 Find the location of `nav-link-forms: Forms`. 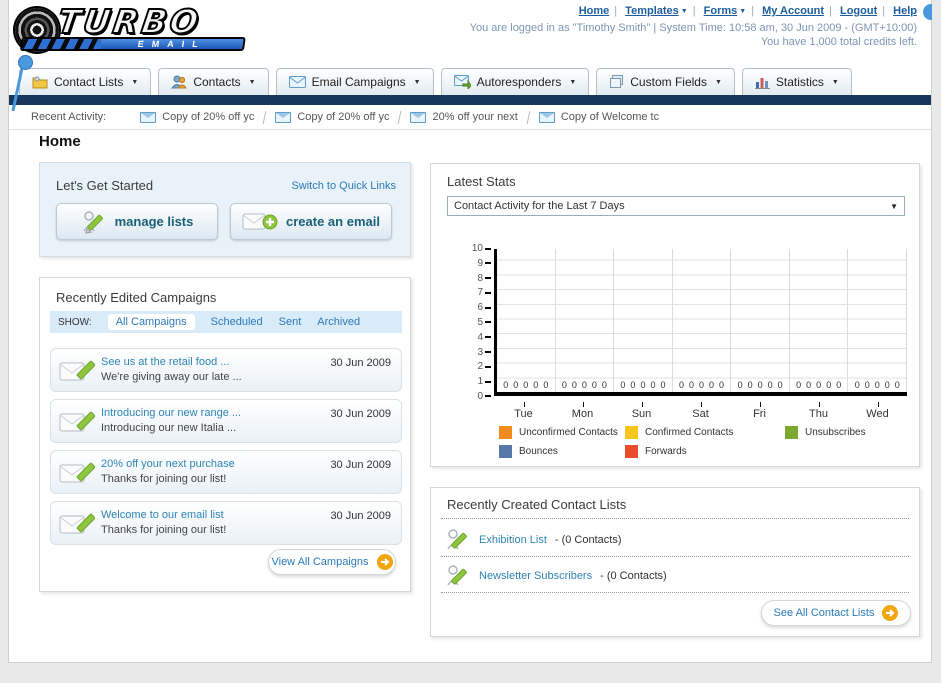

nav-link-forms: Forms is located at coordinates (721, 11).